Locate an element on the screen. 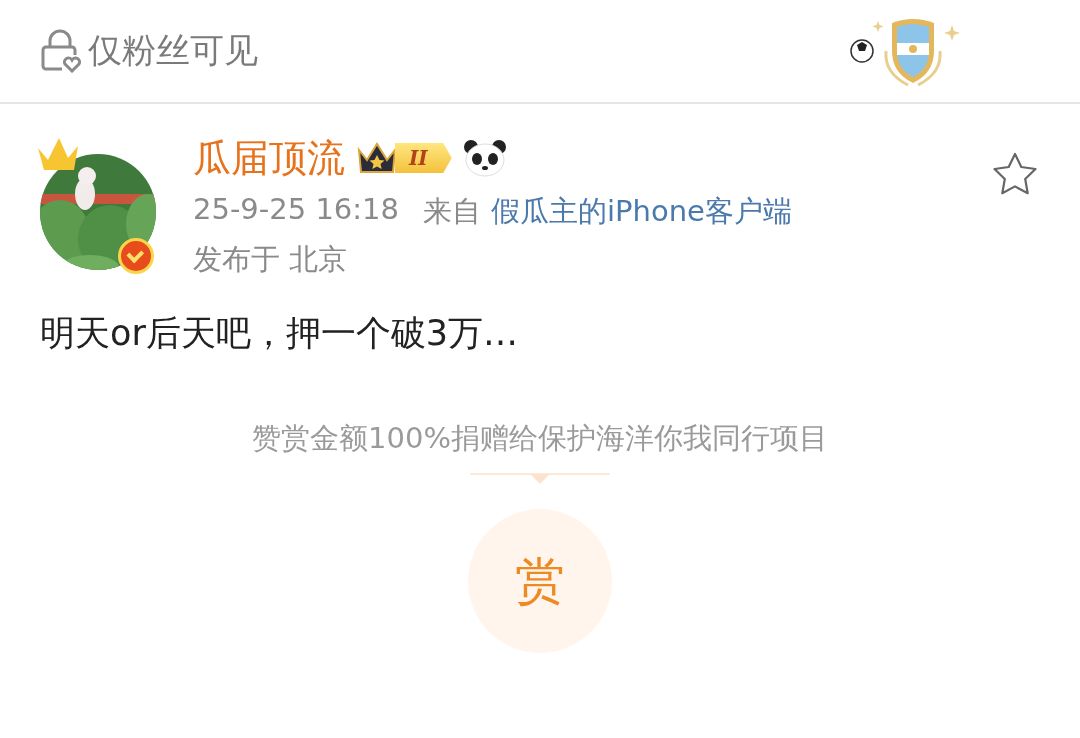  reward-note: 赞赏金额100%捐赠给保护海洋你我同行项目 is located at coordinates (540, 438).